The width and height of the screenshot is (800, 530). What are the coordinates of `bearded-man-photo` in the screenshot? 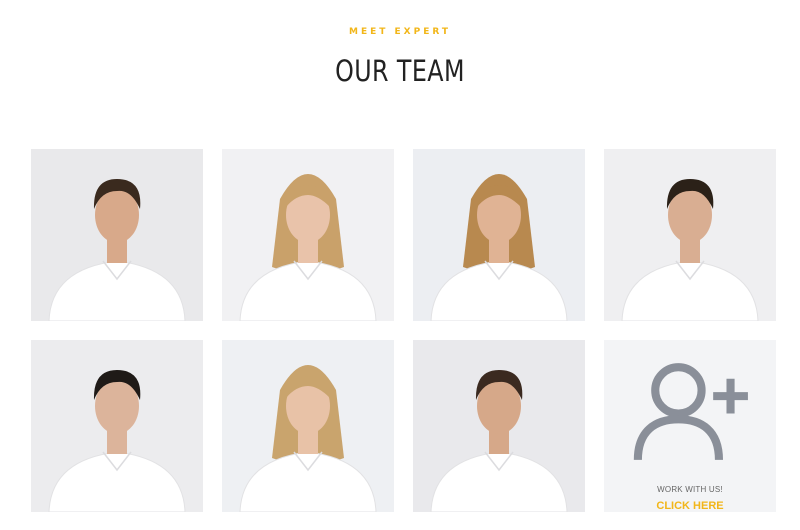 It's located at (117, 235).